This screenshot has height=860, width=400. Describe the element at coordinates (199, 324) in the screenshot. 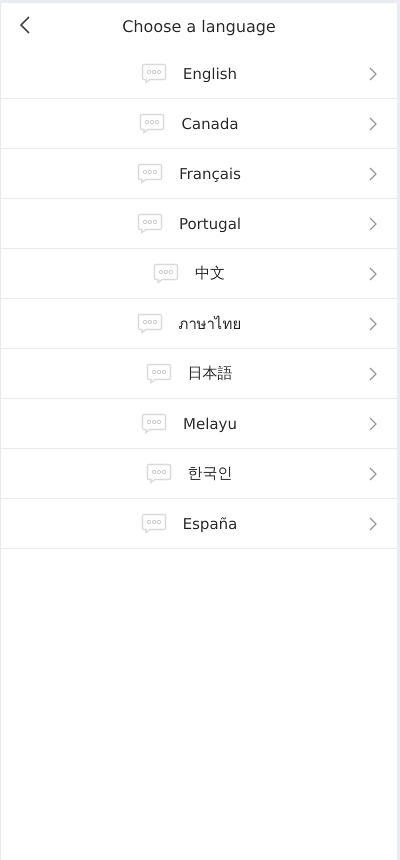

I see `language-item: ภาษาไทย` at that location.